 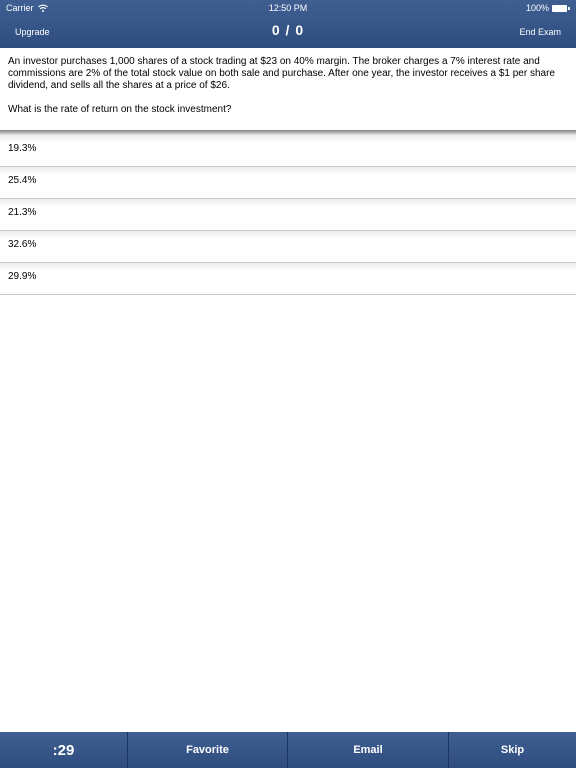 I want to click on status-time: 12:50 PM, so click(x=288, y=8).